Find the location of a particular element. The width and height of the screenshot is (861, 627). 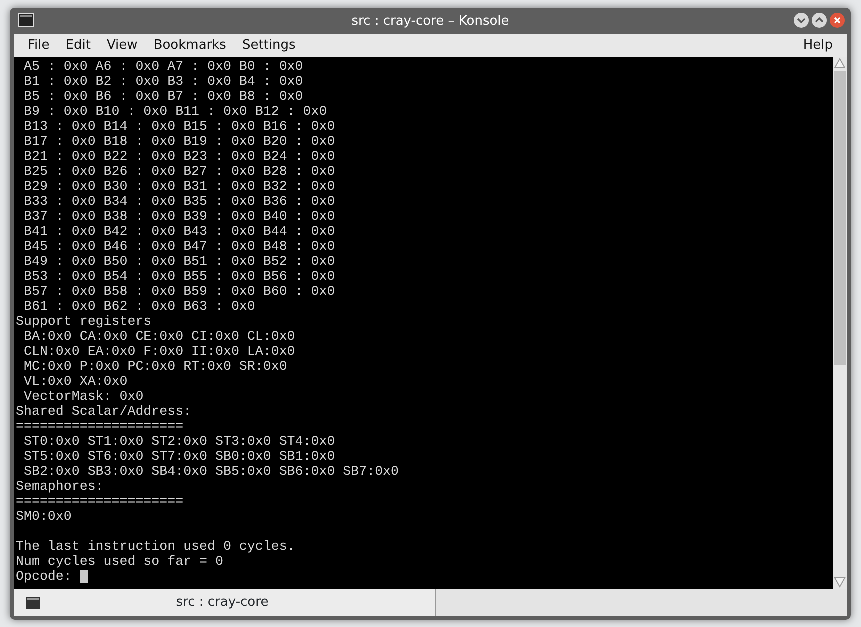

chevron-down-icon is located at coordinates (801, 20).